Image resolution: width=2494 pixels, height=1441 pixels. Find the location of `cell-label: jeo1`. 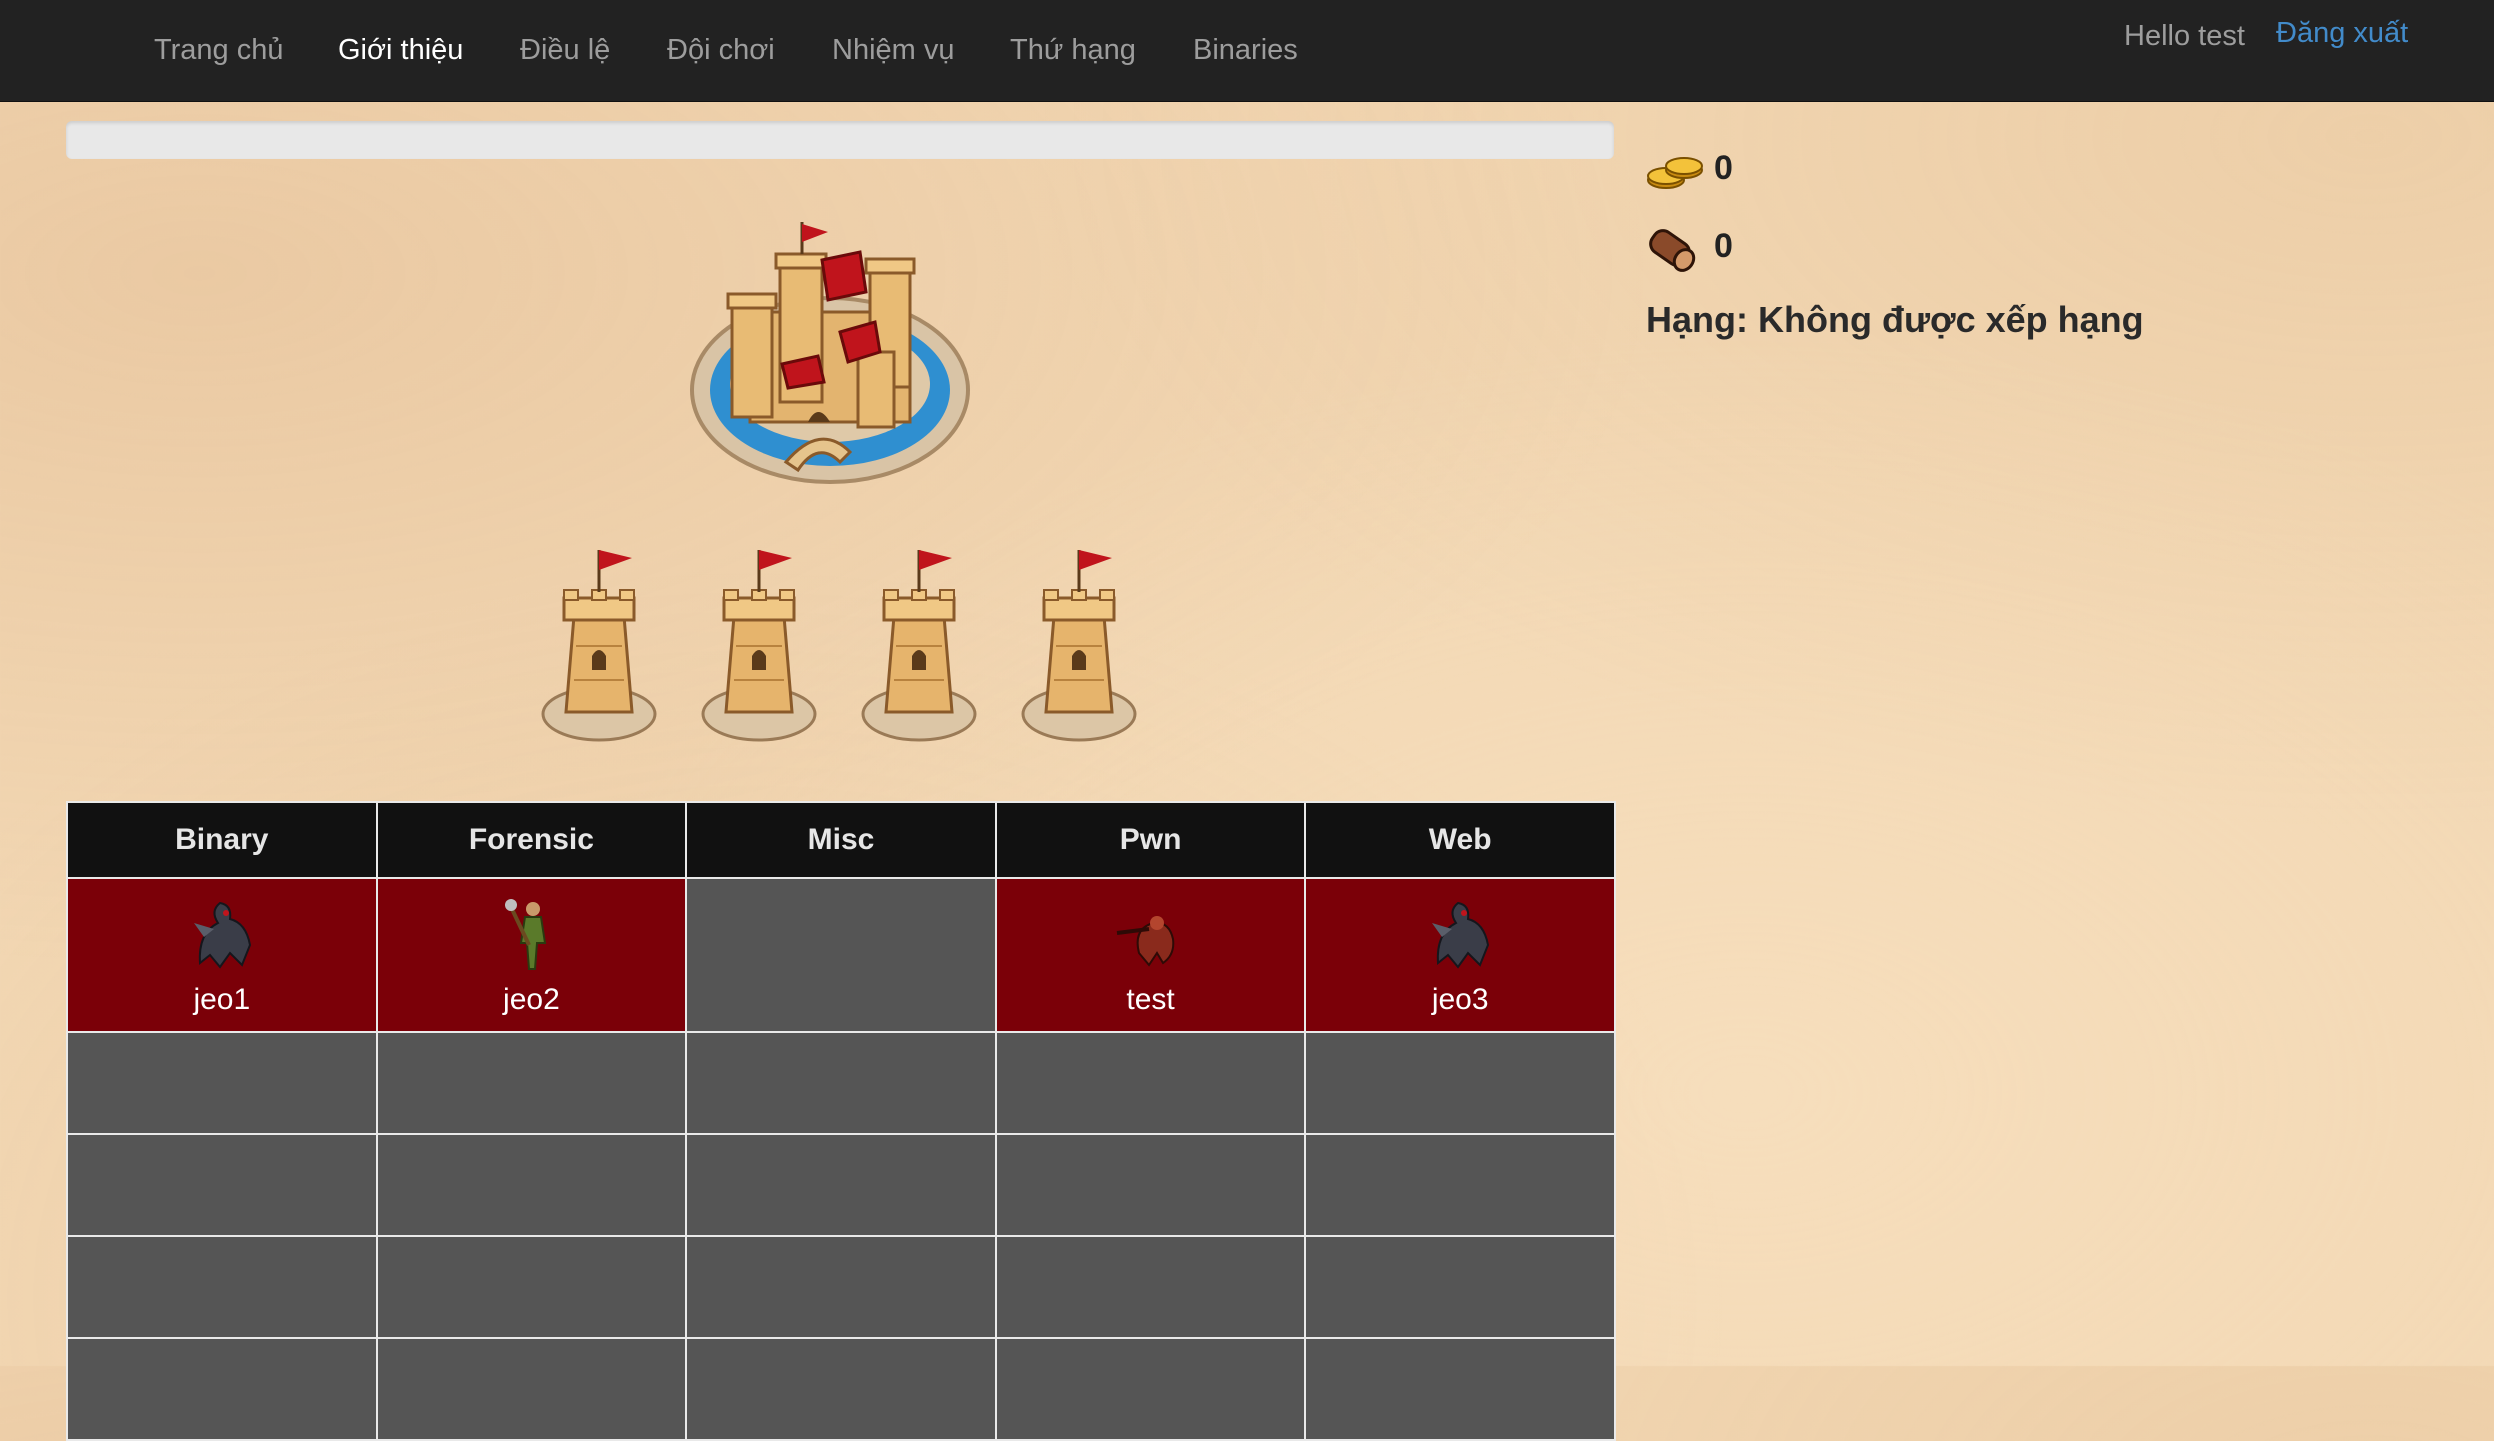

cell-label: jeo1 is located at coordinates (222, 999).